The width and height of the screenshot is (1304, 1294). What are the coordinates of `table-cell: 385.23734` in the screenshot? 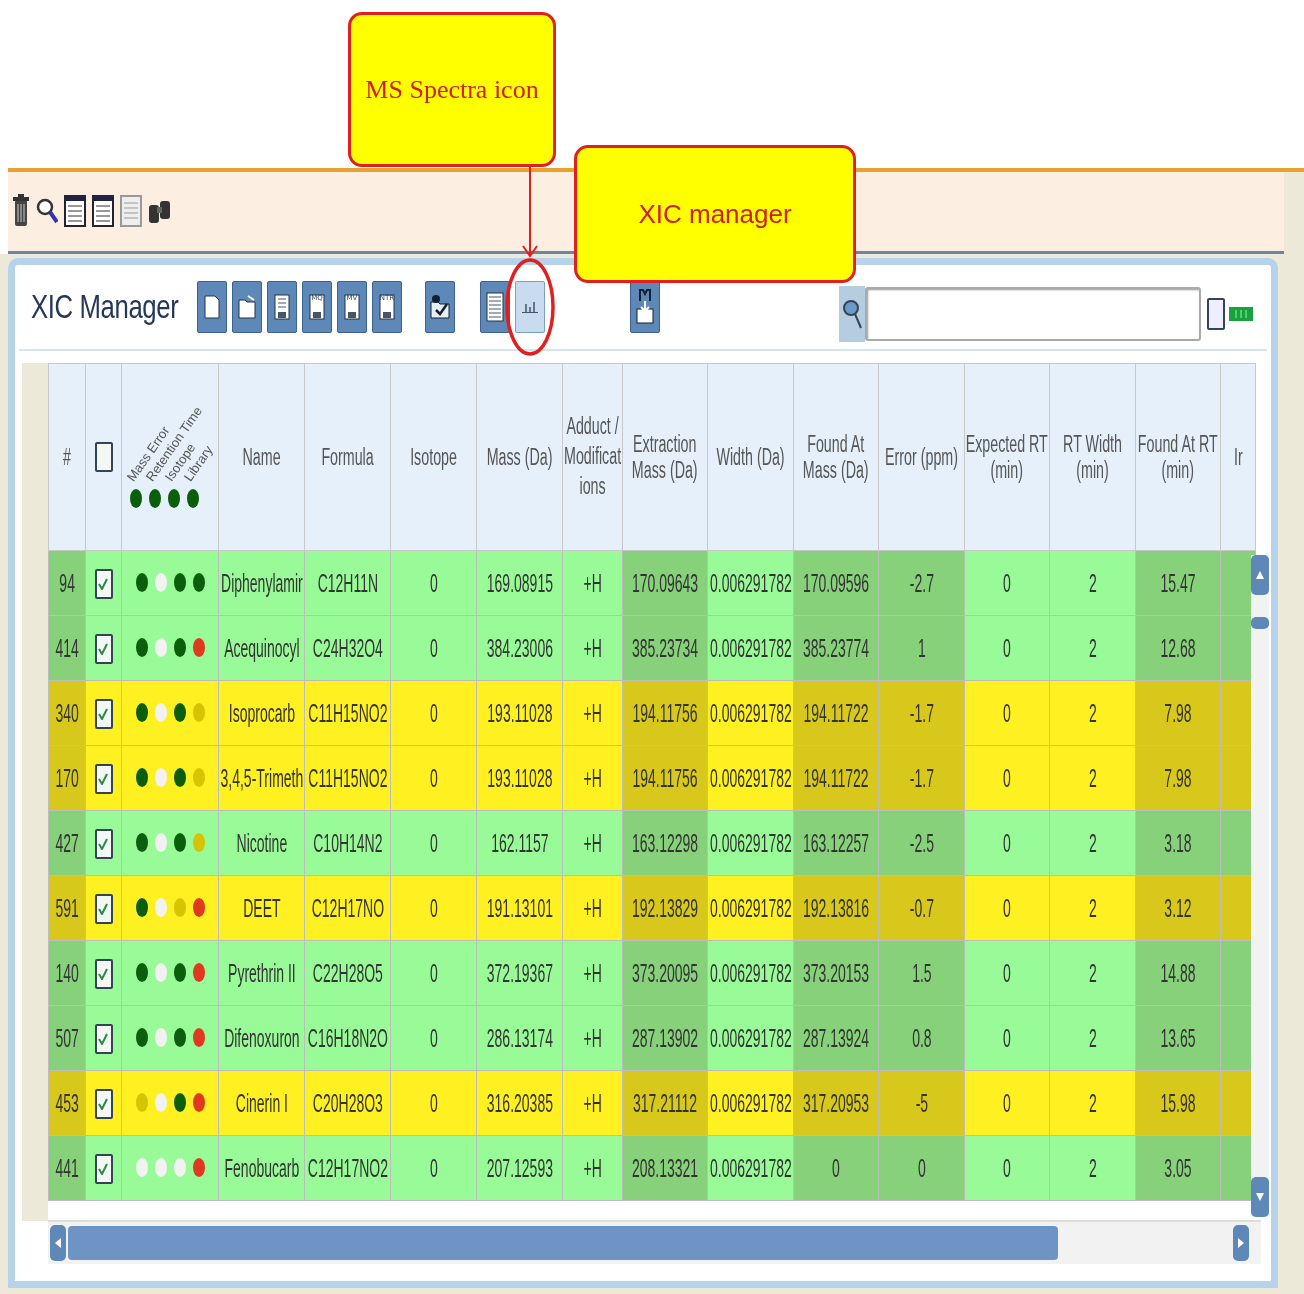 It's located at (665, 648).